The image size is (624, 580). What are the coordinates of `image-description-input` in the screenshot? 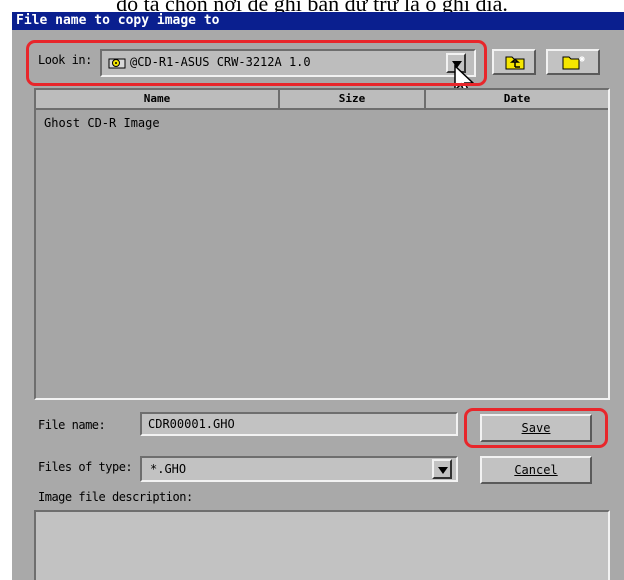 It's located at (322, 545).